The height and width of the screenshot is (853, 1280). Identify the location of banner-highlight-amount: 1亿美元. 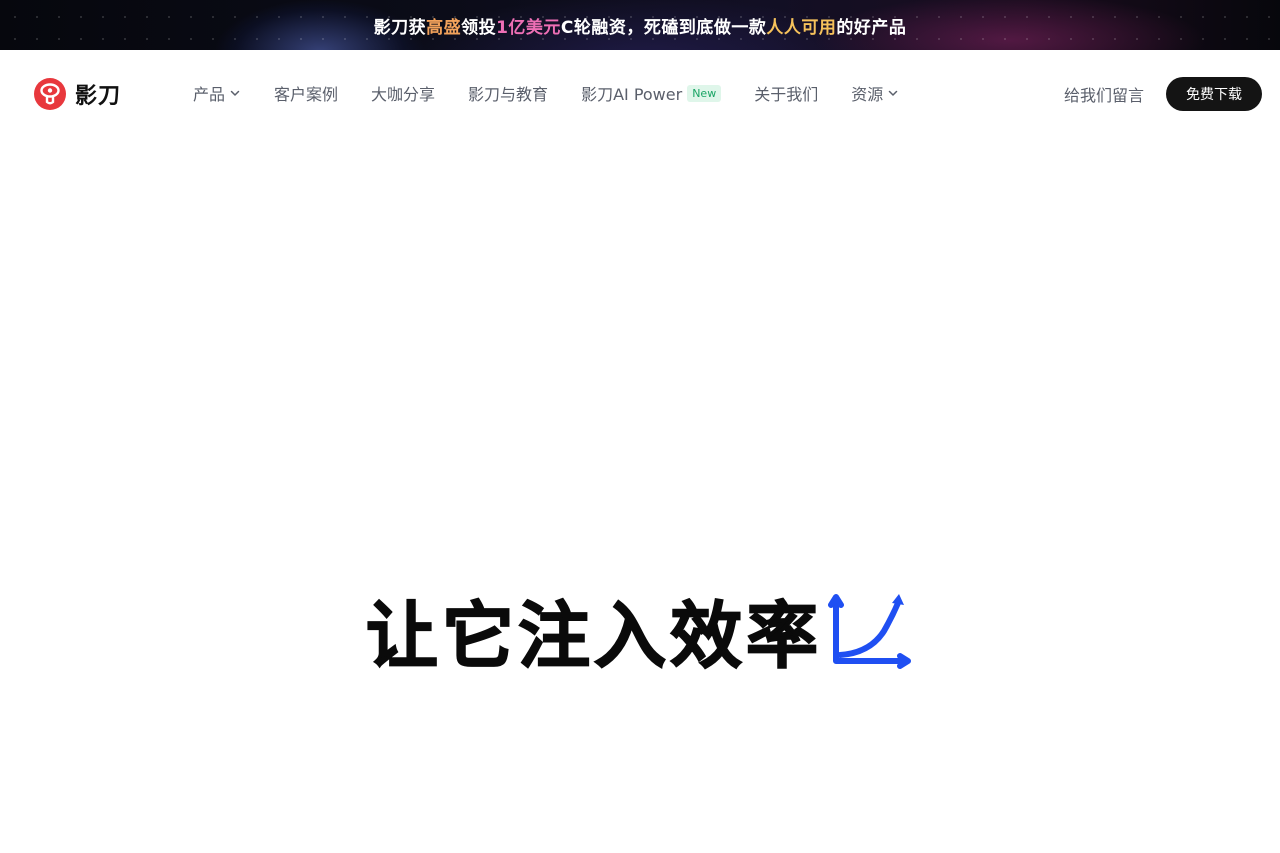
(528, 27).